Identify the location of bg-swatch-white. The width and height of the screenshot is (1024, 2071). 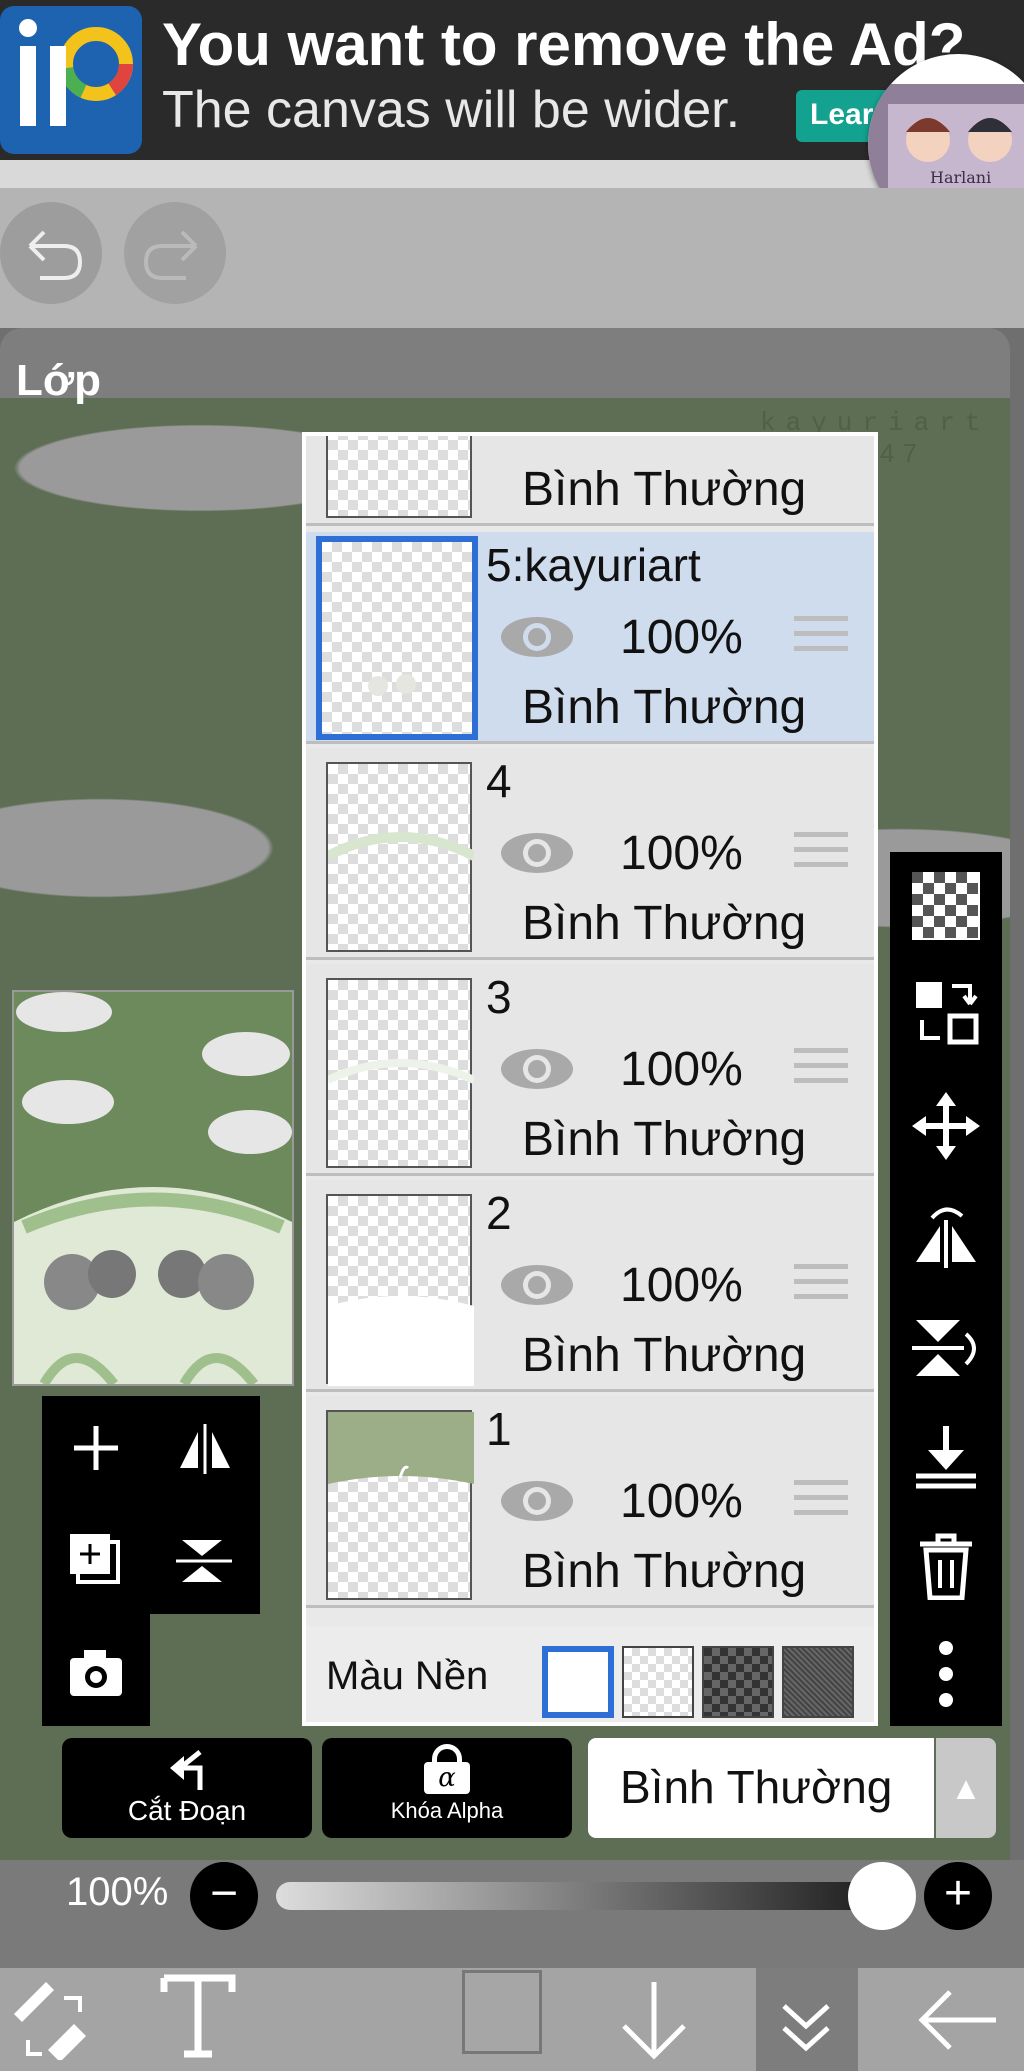
(578, 1682).